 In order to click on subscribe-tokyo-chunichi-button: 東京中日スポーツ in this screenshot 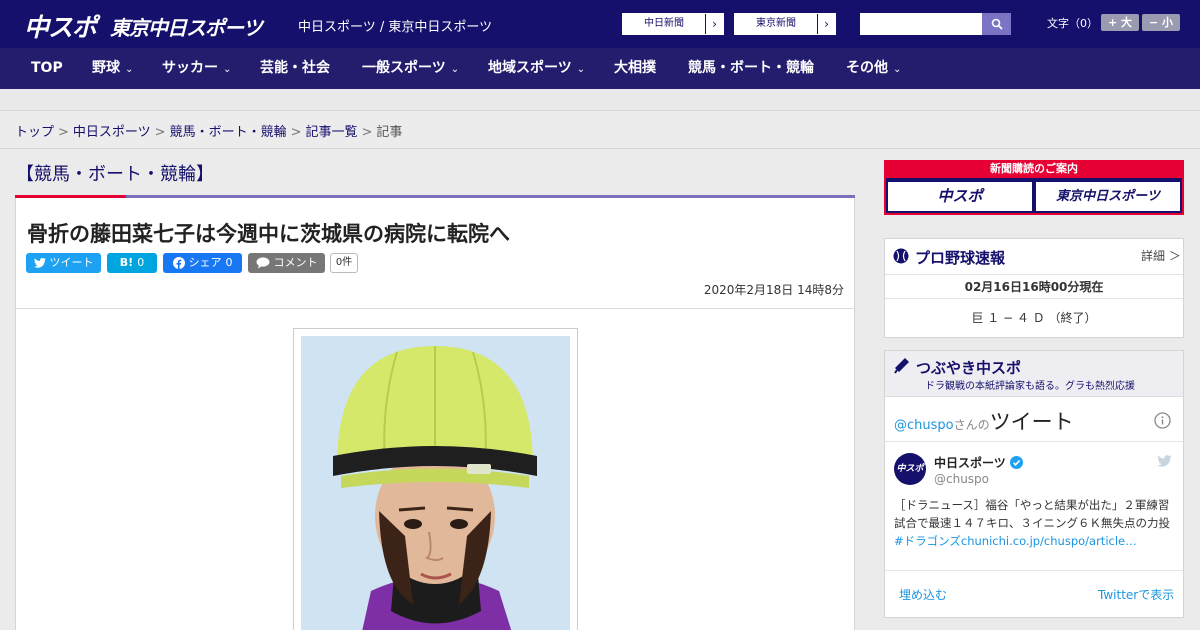, I will do `click(1108, 196)`.